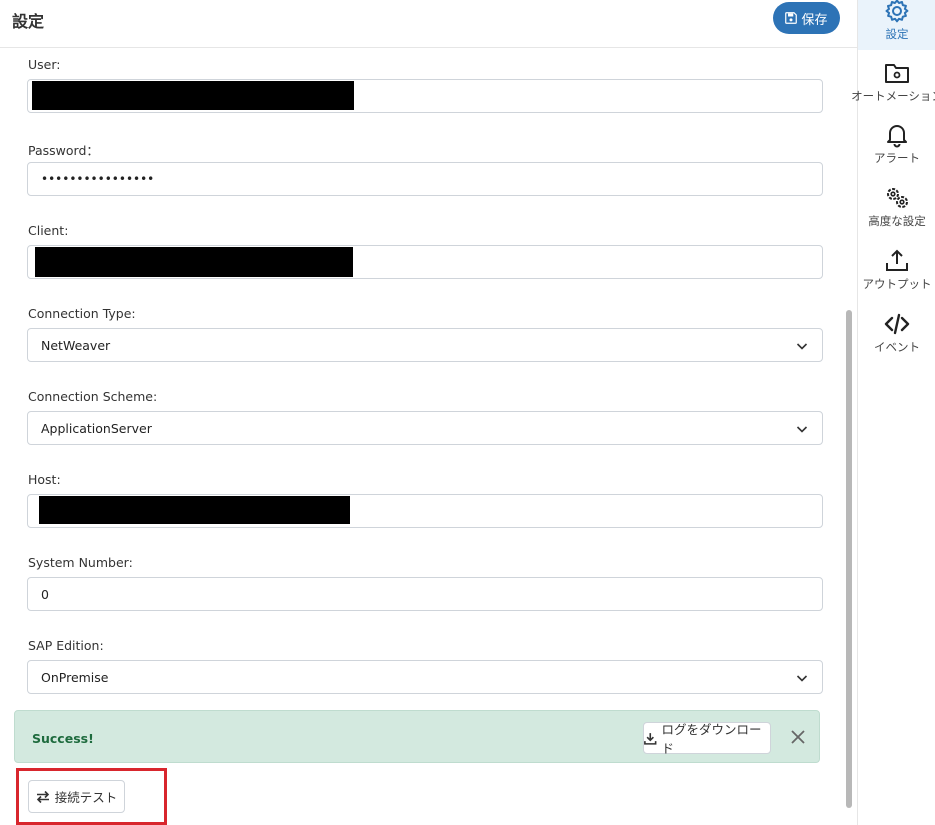 This screenshot has width=935, height=825. I want to click on connection-type-select: NetWeaver, so click(425, 345).